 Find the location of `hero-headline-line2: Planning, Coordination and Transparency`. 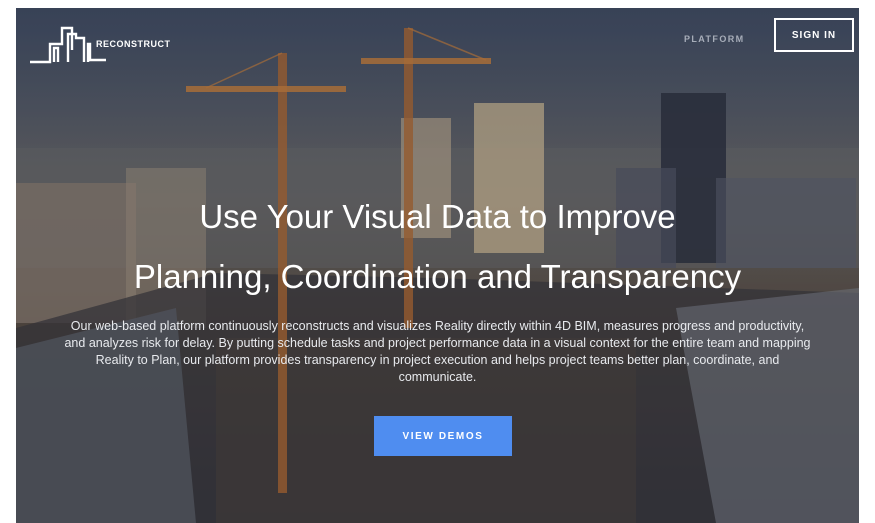

hero-headline-line2: Planning, Coordination and Transparency is located at coordinates (437, 276).